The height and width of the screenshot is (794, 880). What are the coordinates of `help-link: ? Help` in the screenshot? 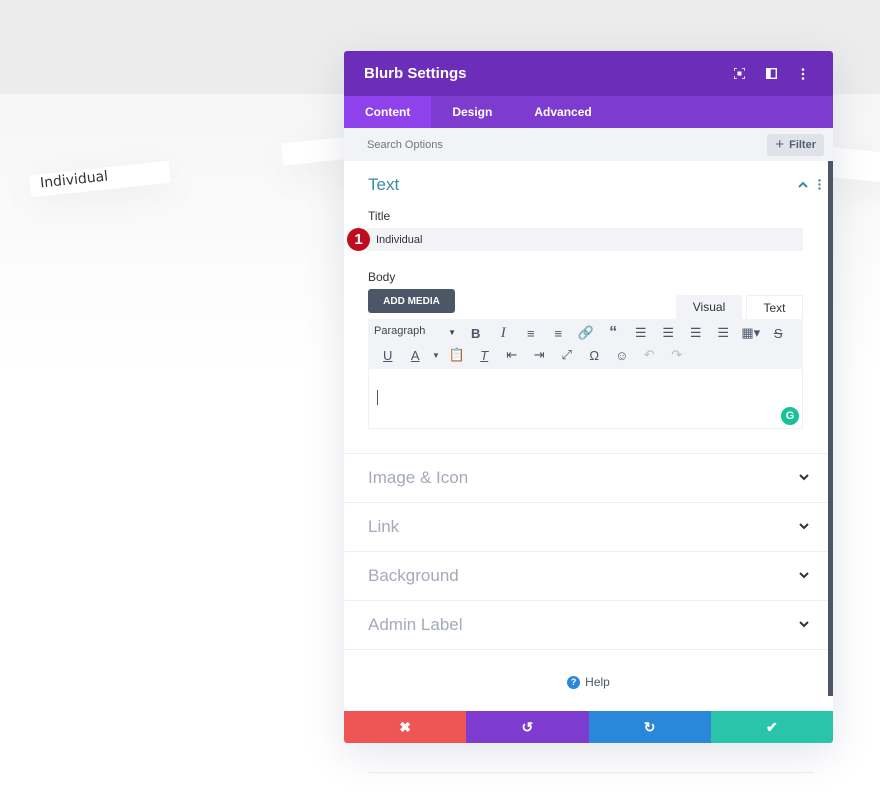 It's located at (588, 682).